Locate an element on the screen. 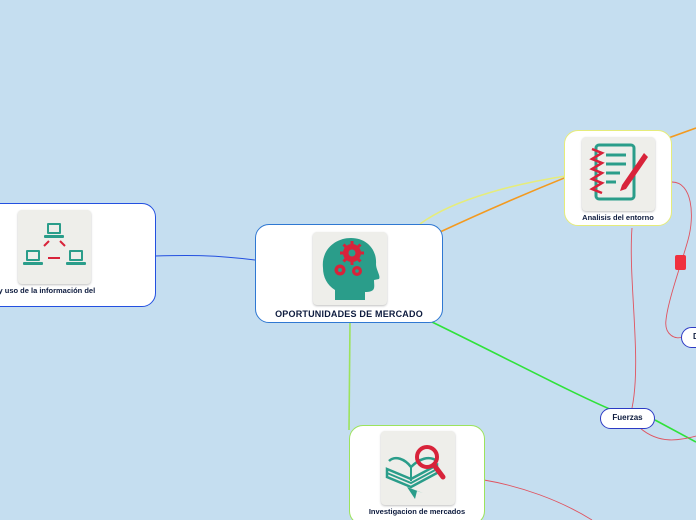 This screenshot has height=520, width=696. node-analisis: Analisis del entorno is located at coordinates (618, 178).